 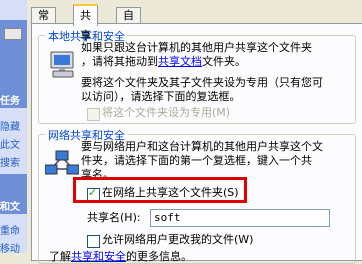 I want to click on computer-icon, so click(x=62, y=64).